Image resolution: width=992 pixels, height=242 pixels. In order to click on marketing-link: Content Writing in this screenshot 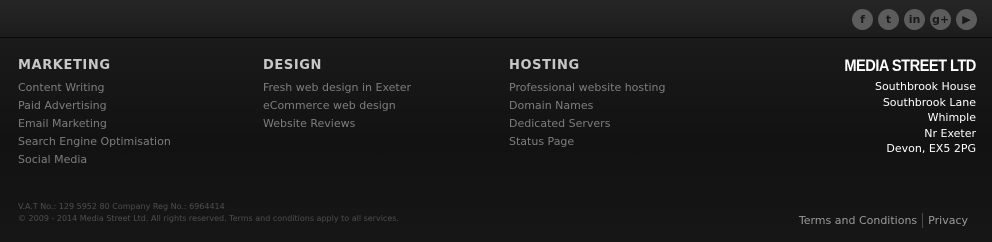, I will do `click(94, 88)`.